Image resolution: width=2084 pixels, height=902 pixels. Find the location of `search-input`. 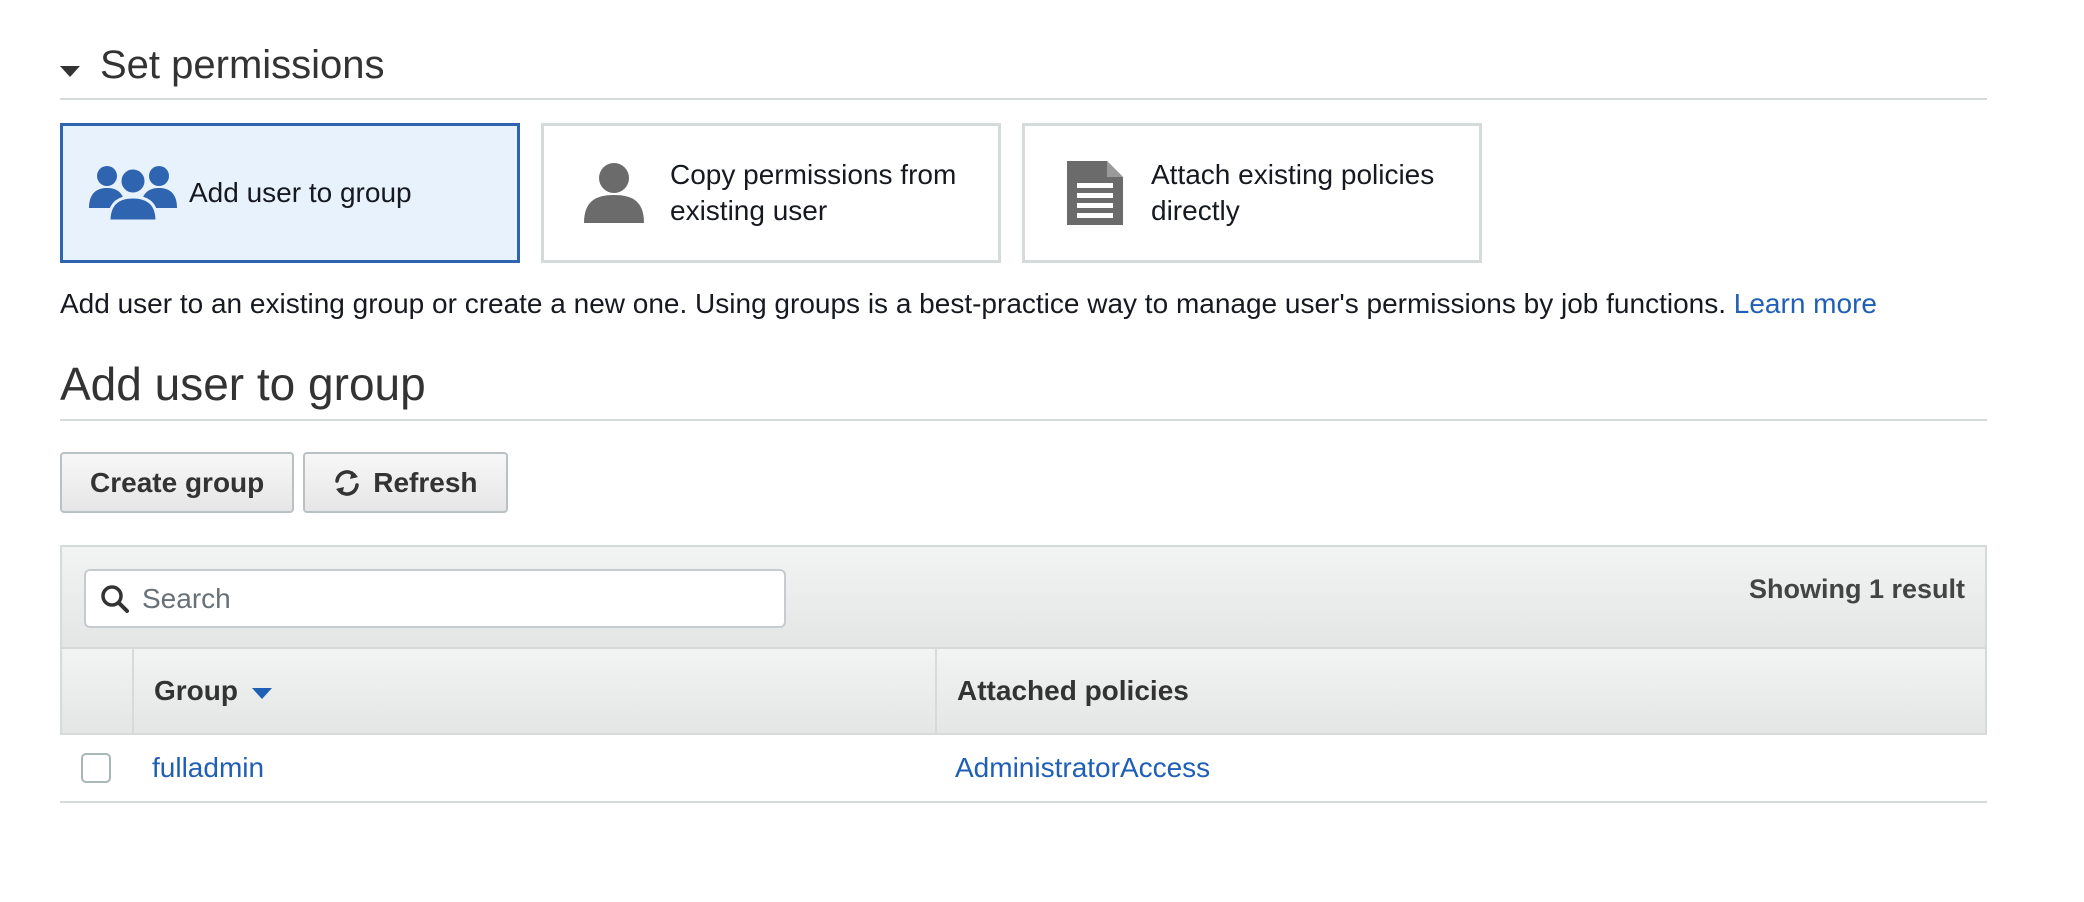

search-input is located at coordinates (452, 598).